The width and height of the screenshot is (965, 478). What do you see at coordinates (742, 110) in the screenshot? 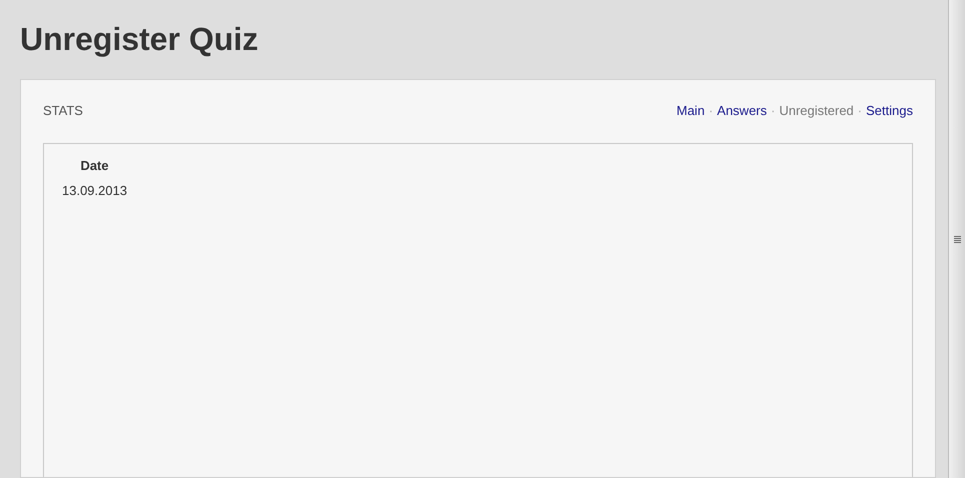
I see `nav-link: Answers` at bounding box center [742, 110].